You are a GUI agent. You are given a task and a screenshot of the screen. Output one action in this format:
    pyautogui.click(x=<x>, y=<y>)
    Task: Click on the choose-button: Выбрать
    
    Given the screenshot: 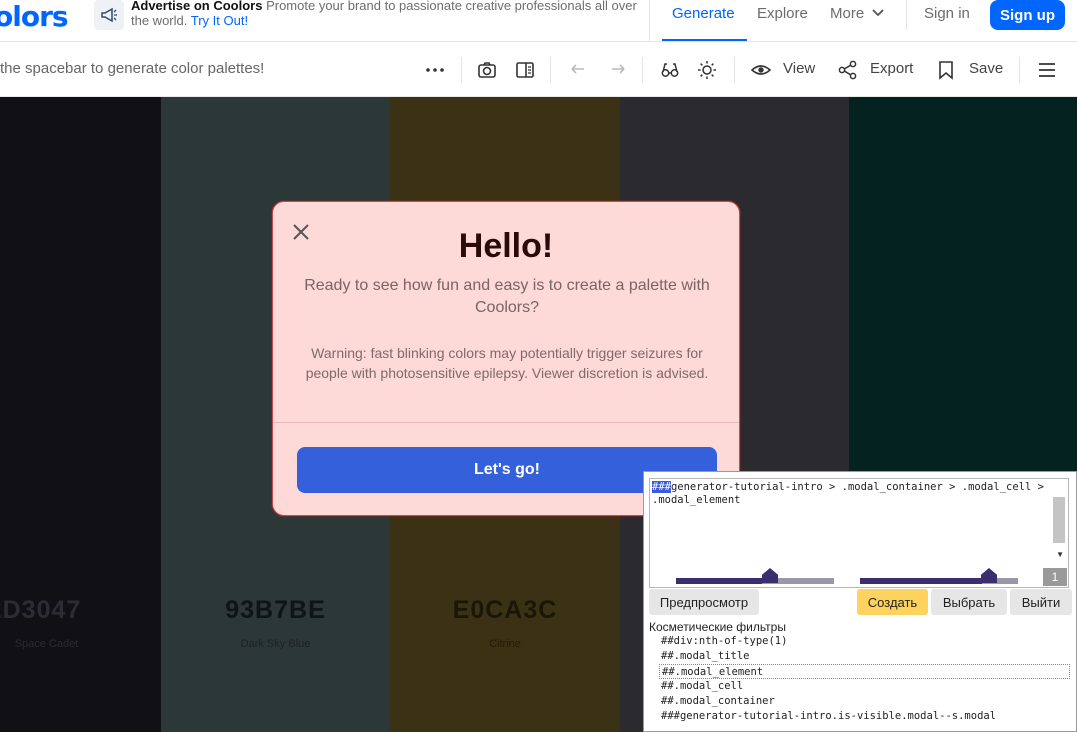 What is the action you would take?
    pyautogui.click(x=969, y=602)
    